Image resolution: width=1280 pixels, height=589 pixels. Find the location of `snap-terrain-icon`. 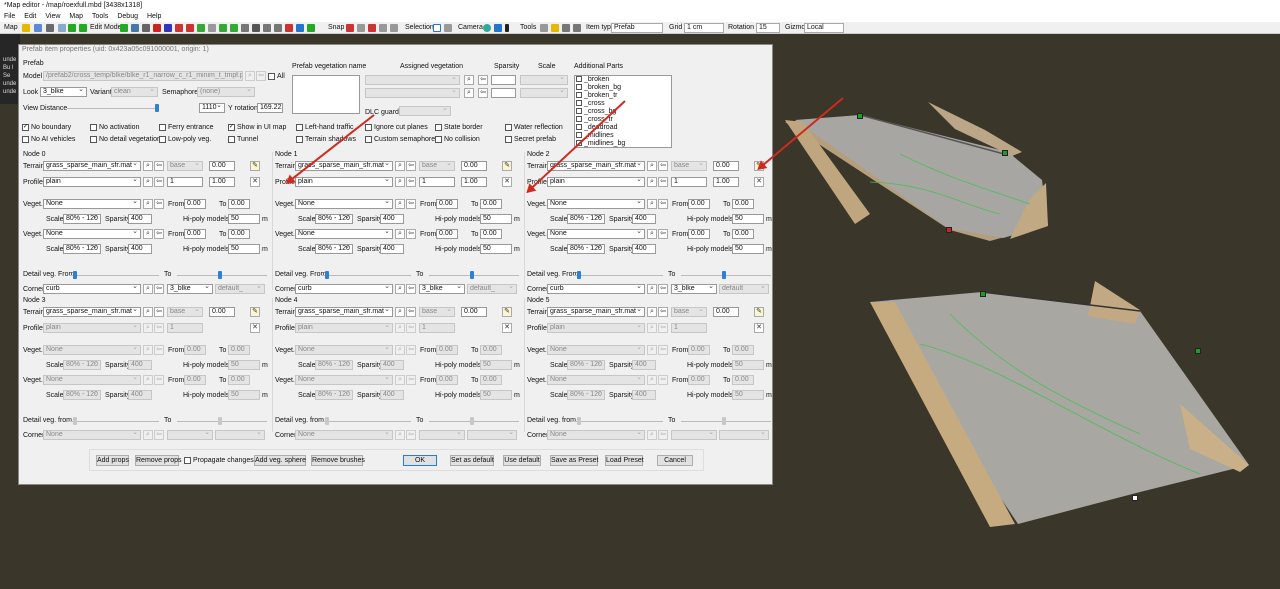

snap-terrain-icon is located at coordinates (394, 28).